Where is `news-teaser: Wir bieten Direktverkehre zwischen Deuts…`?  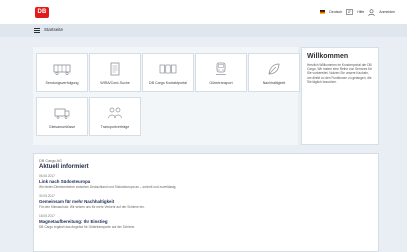
news-teaser: Wir bieten Direktverkehre zwischen Deuts… is located at coordinates (108, 187).